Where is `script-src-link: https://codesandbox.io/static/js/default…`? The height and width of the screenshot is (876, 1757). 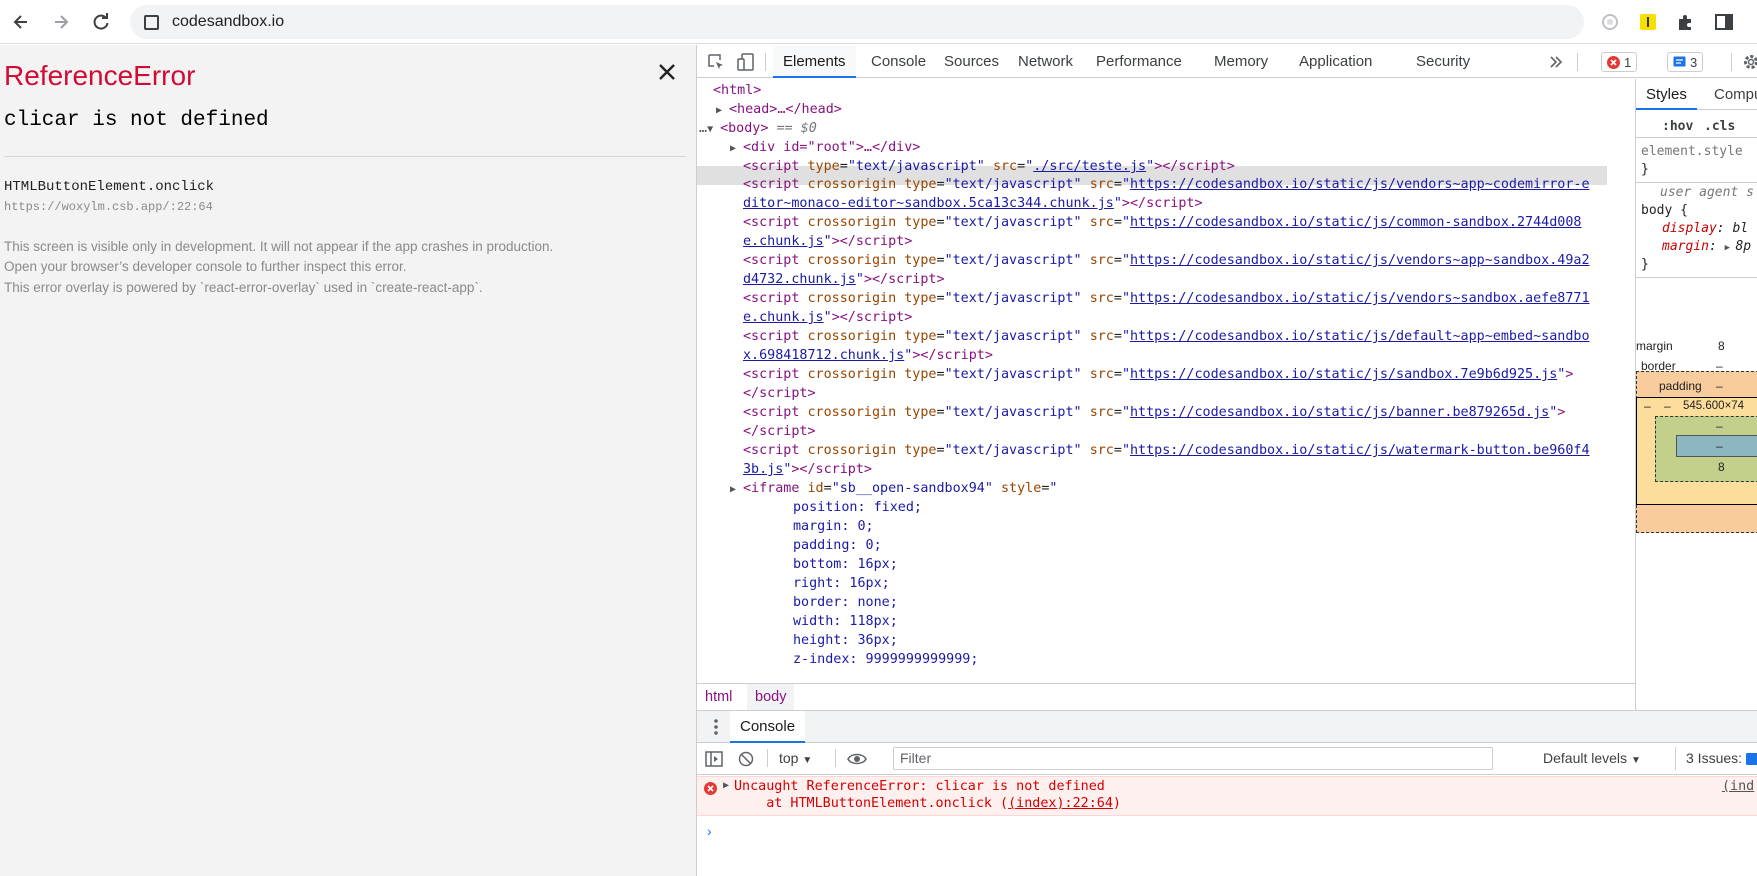
script-src-link: https://codesandbox.io/static/js/default… is located at coordinates (1360, 336).